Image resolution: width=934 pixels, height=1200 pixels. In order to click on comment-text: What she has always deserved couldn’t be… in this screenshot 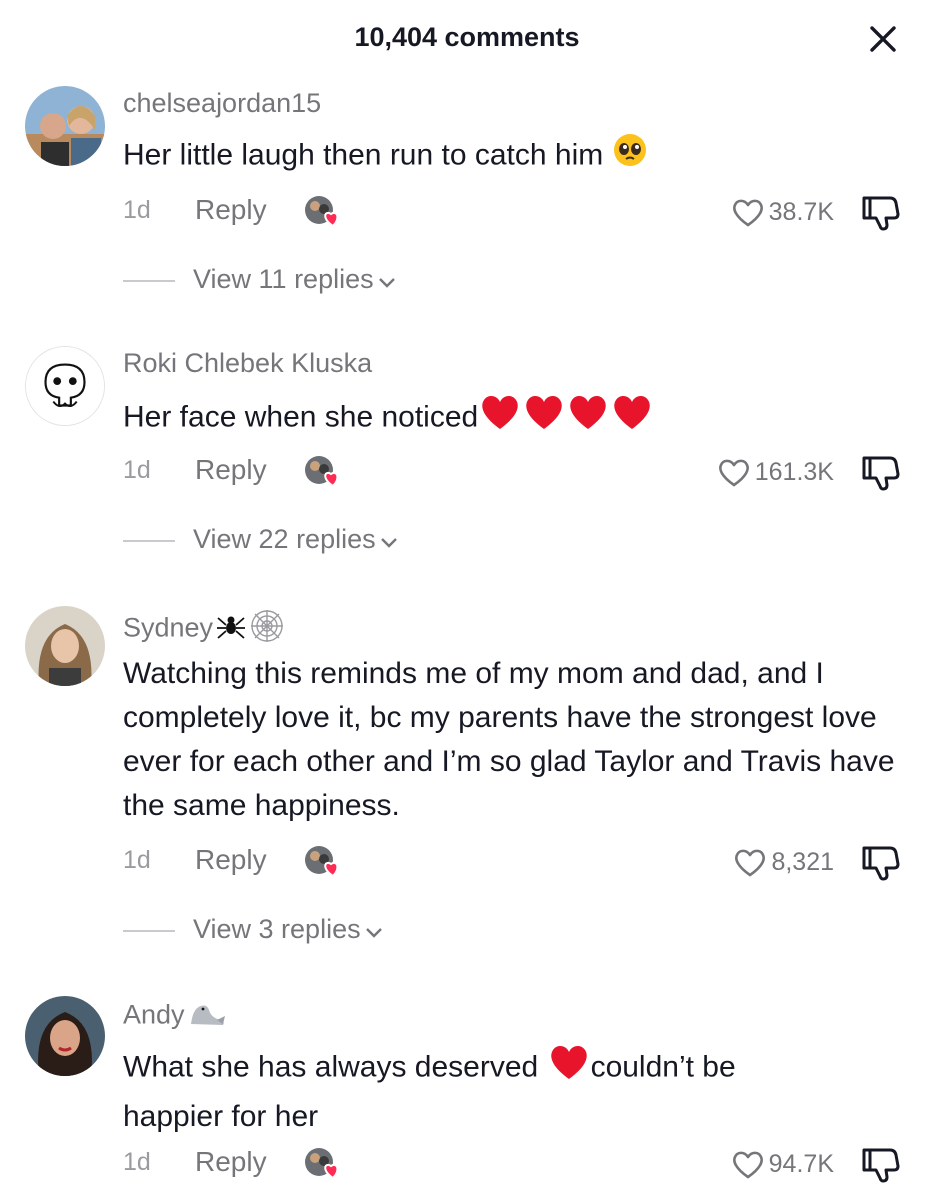, I will do `click(483, 1090)`.